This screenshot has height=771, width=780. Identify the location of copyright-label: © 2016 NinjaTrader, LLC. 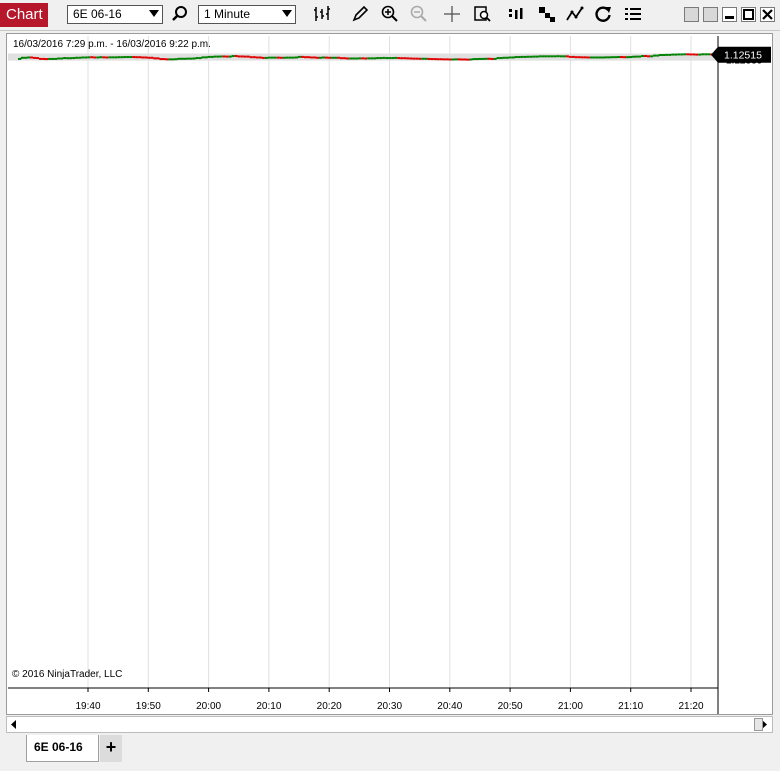
(67, 674).